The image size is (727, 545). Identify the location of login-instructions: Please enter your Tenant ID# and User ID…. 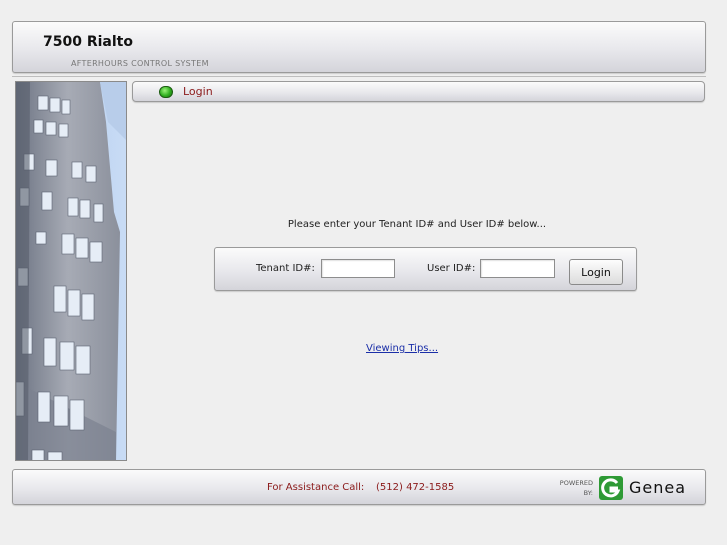
(417, 224).